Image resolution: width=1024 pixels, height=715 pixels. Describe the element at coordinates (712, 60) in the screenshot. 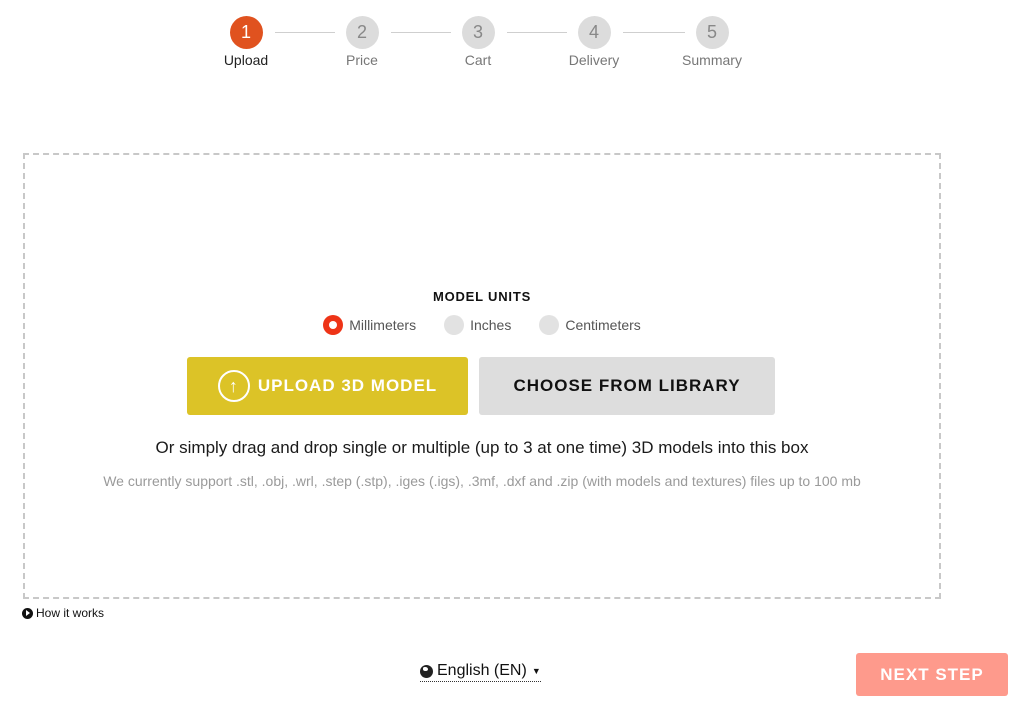

I see `step-label: Summary` at that location.